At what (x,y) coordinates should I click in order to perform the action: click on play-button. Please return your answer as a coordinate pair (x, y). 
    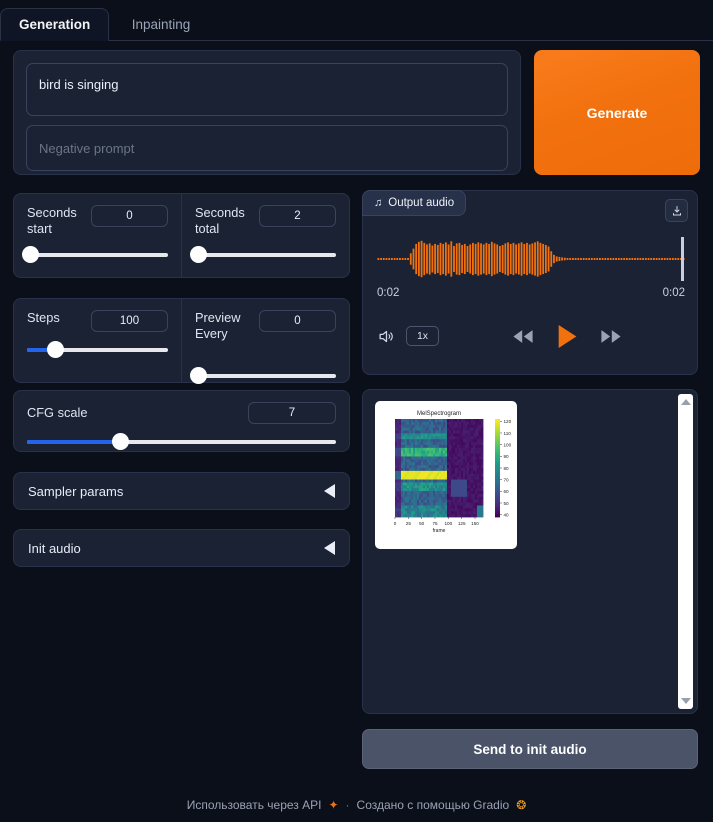
    Looking at the image, I should click on (567, 336).